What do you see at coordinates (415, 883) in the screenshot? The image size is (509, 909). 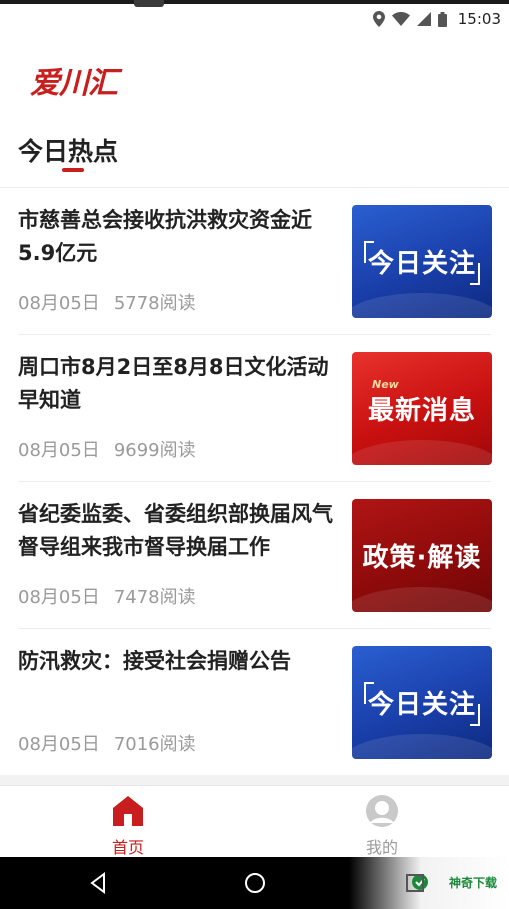 I see `recents-button` at bounding box center [415, 883].